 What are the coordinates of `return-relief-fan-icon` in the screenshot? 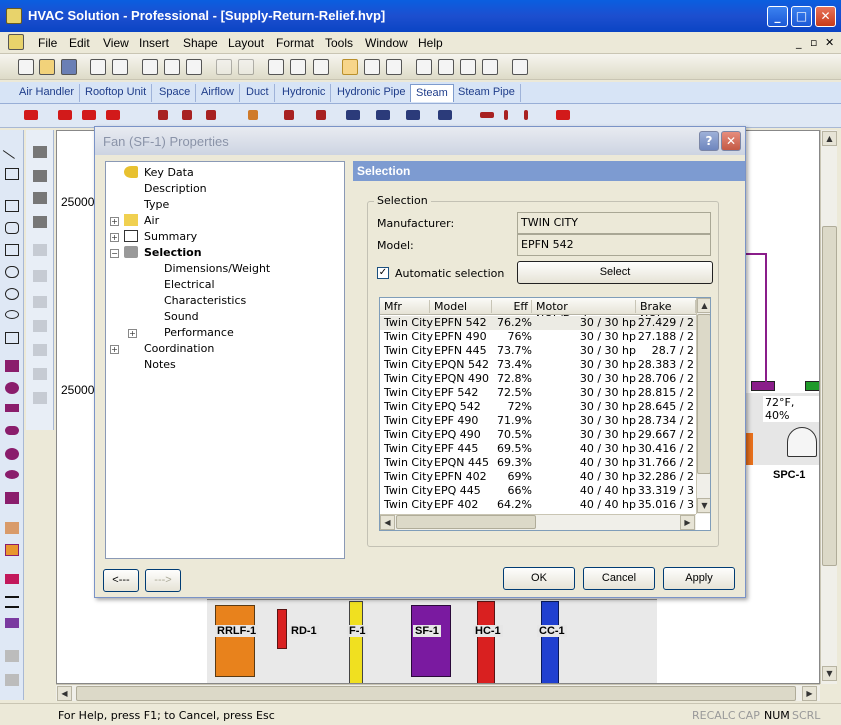 It's located at (235, 641).